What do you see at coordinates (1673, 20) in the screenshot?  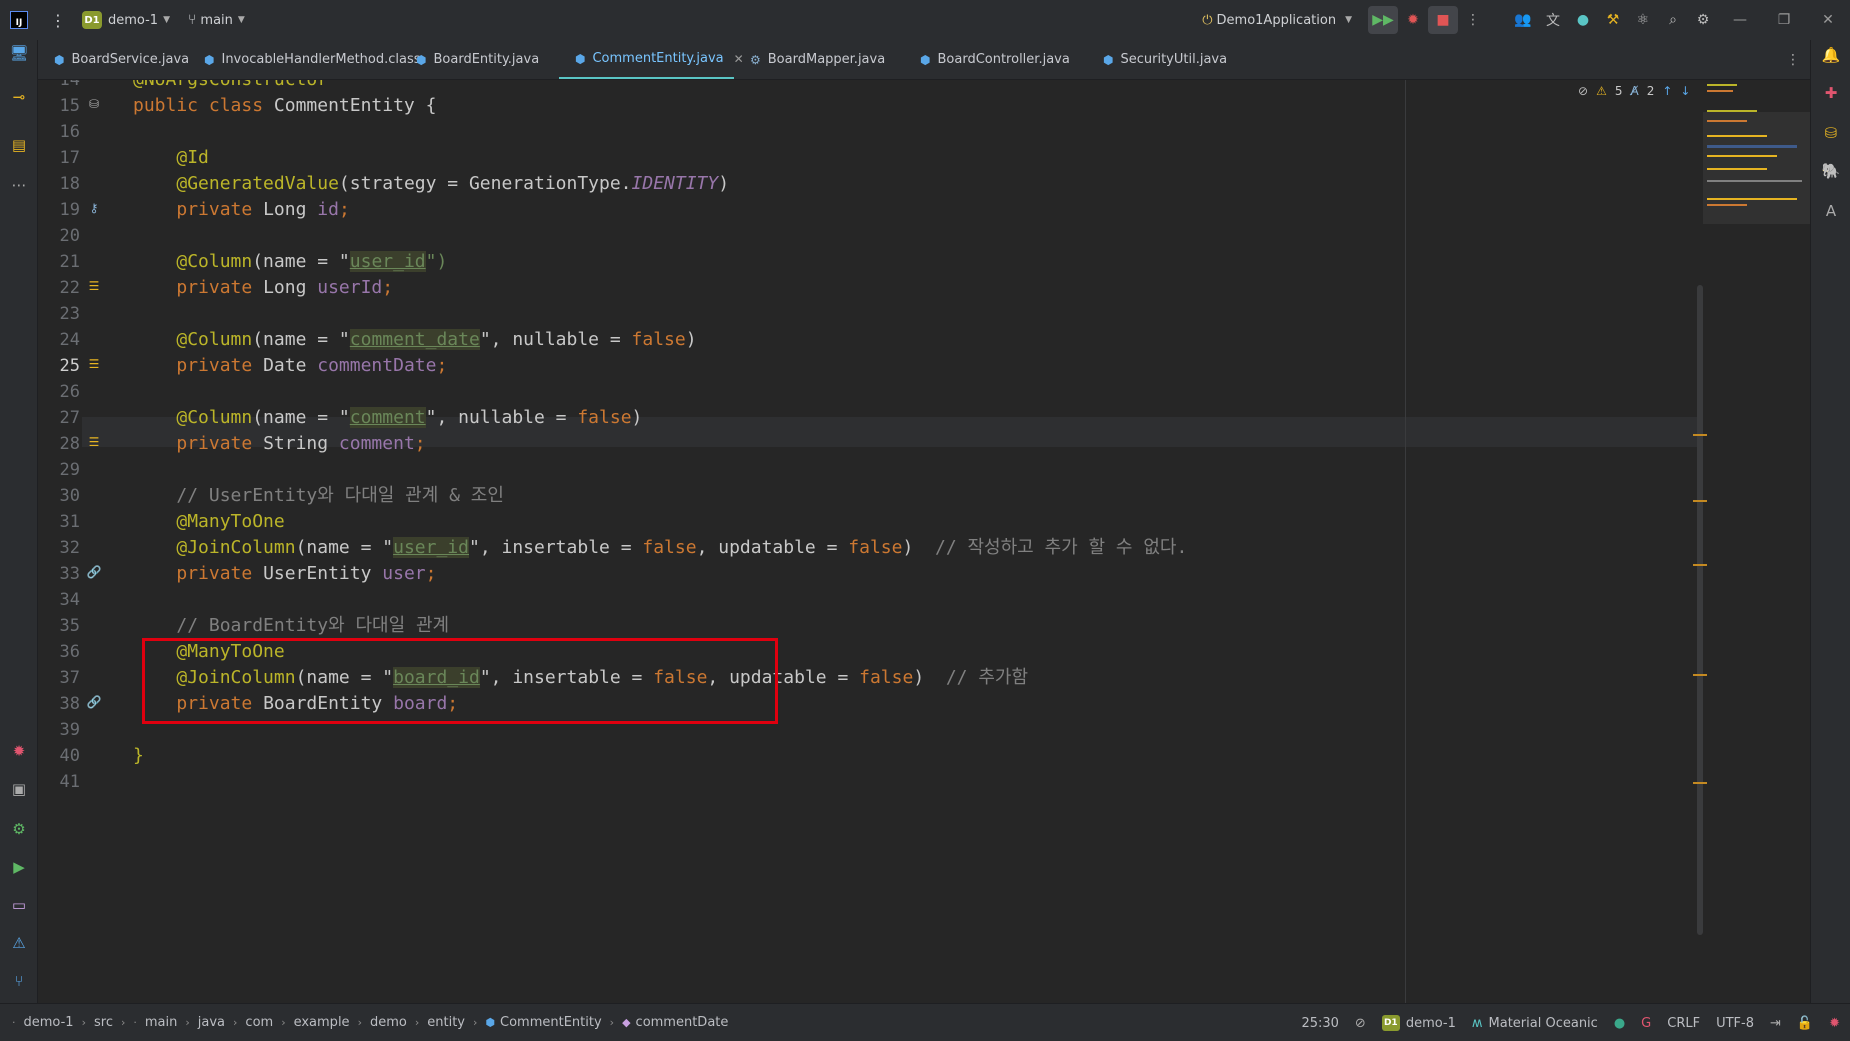 I see `search-icon: ⌕` at bounding box center [1673, 20].